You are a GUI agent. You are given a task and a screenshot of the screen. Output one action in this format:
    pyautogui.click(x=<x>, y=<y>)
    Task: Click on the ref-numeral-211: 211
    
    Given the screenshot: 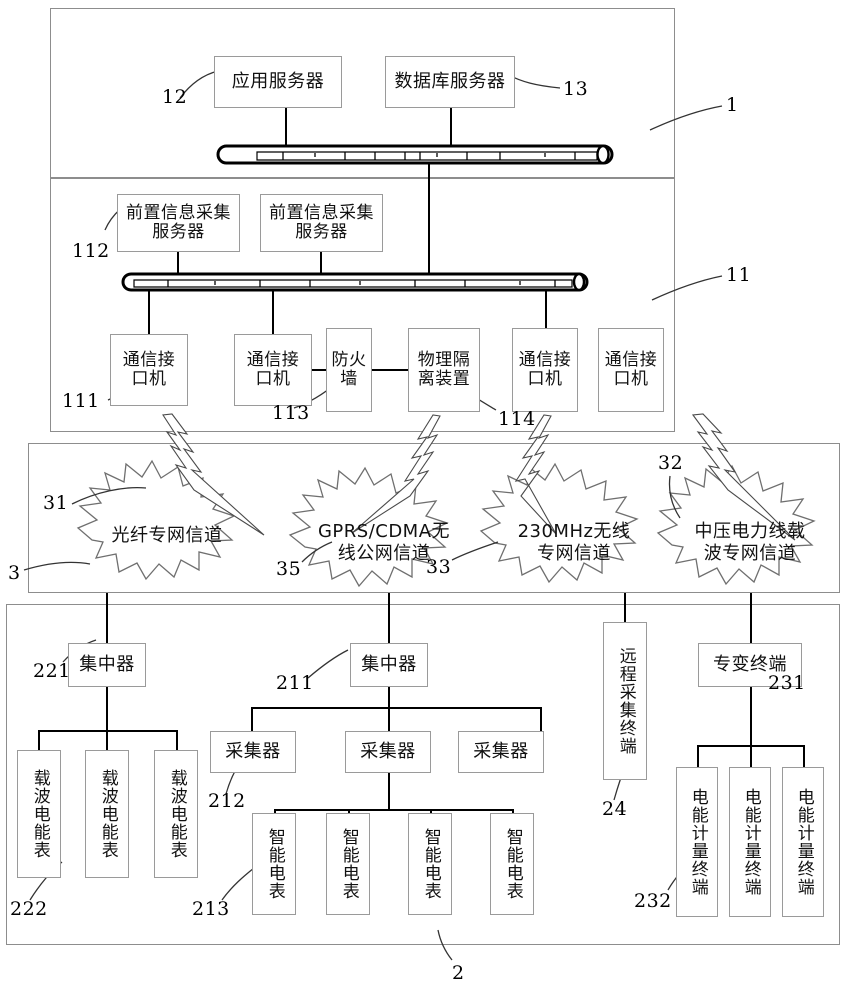 What is the action you would take?
    pyautogui.click(x=295, y=683)
    